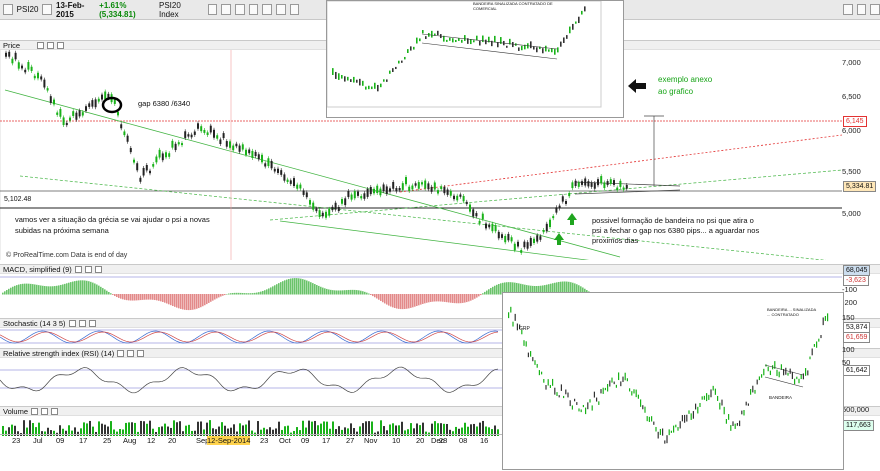 The image size is (880, 471). Describe the element at coordinates (8, 9) in the screenshot. I see `menu-icon` at that location.